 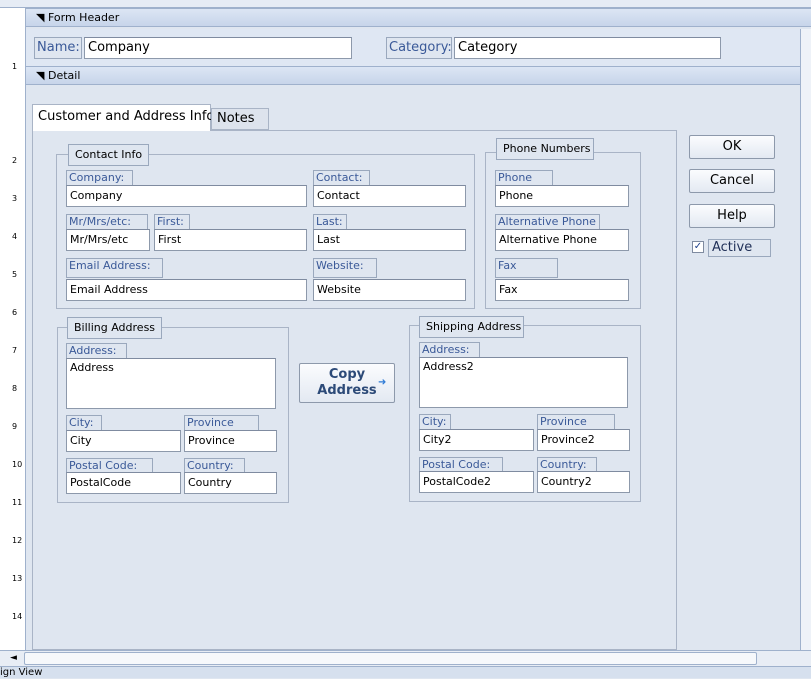 I want to click on contact-info-title: Contact Info, so click(x=108, y=155).